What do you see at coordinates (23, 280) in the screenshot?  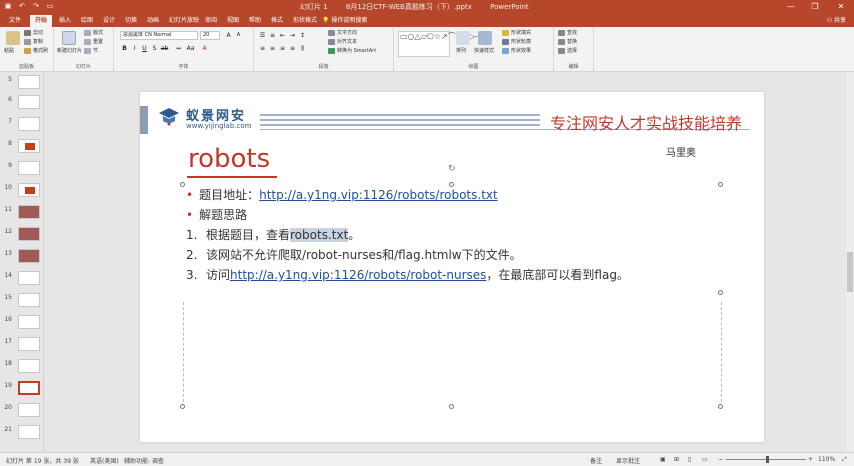 I see `thumbnail: 14` at bounding box center [23, 280].